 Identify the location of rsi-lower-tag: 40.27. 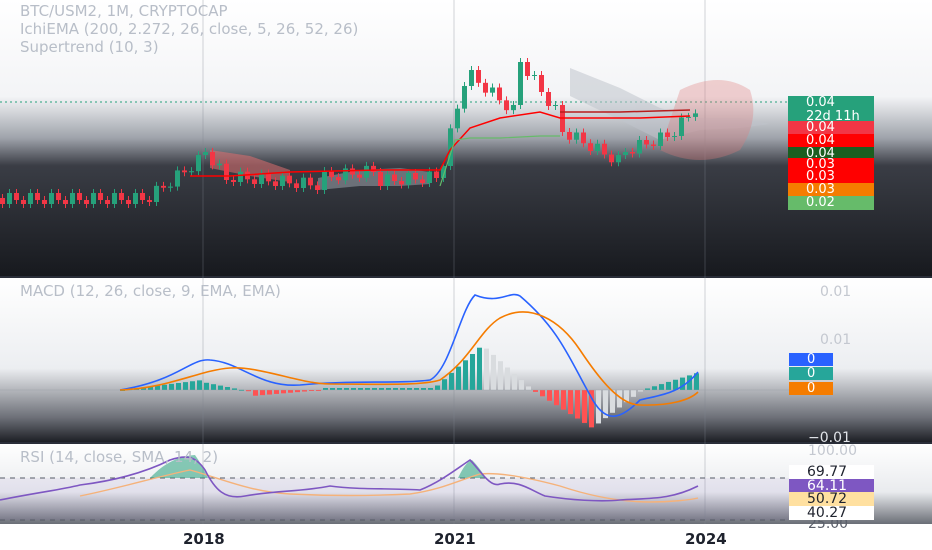
(831, 513).